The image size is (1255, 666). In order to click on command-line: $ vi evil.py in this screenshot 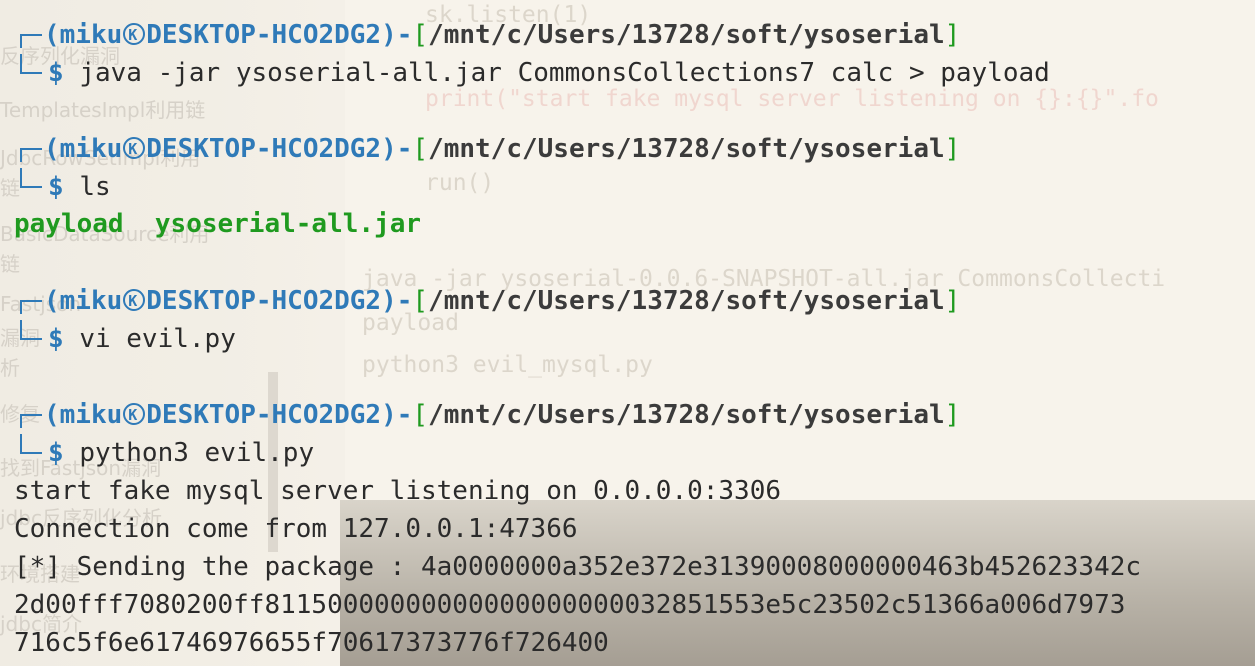, I will do `click(142, 339)`.